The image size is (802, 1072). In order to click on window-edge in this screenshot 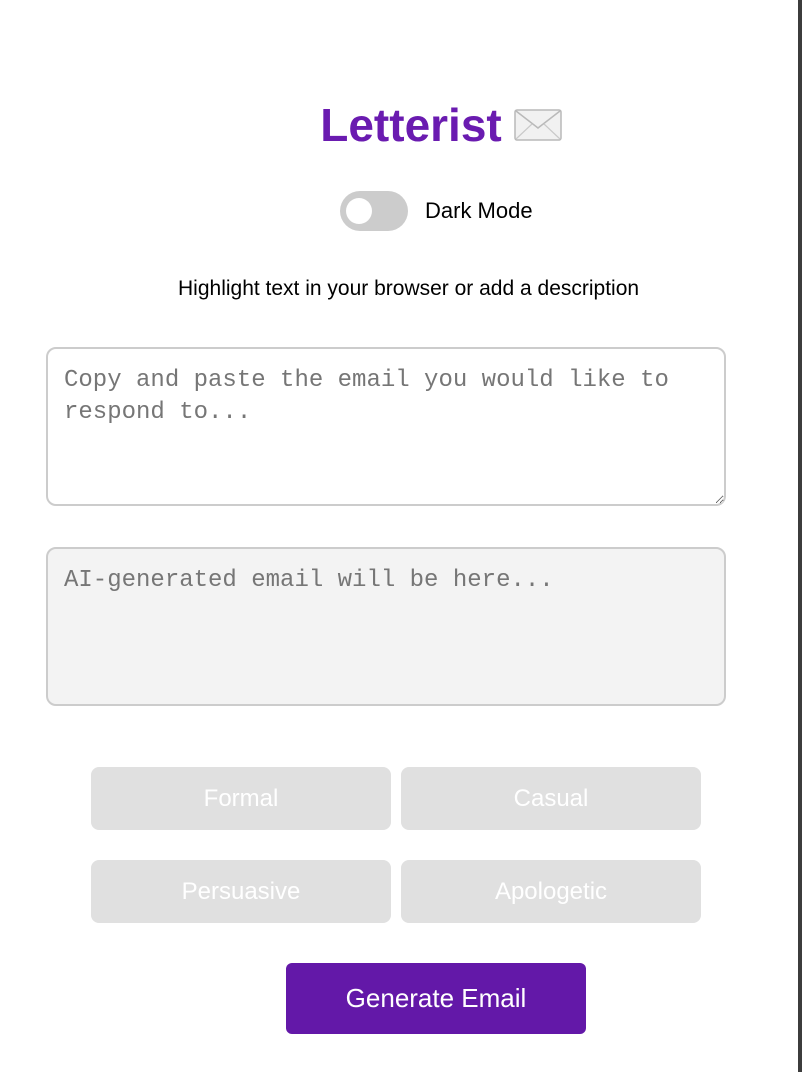, I will do `click(800, 536)`.